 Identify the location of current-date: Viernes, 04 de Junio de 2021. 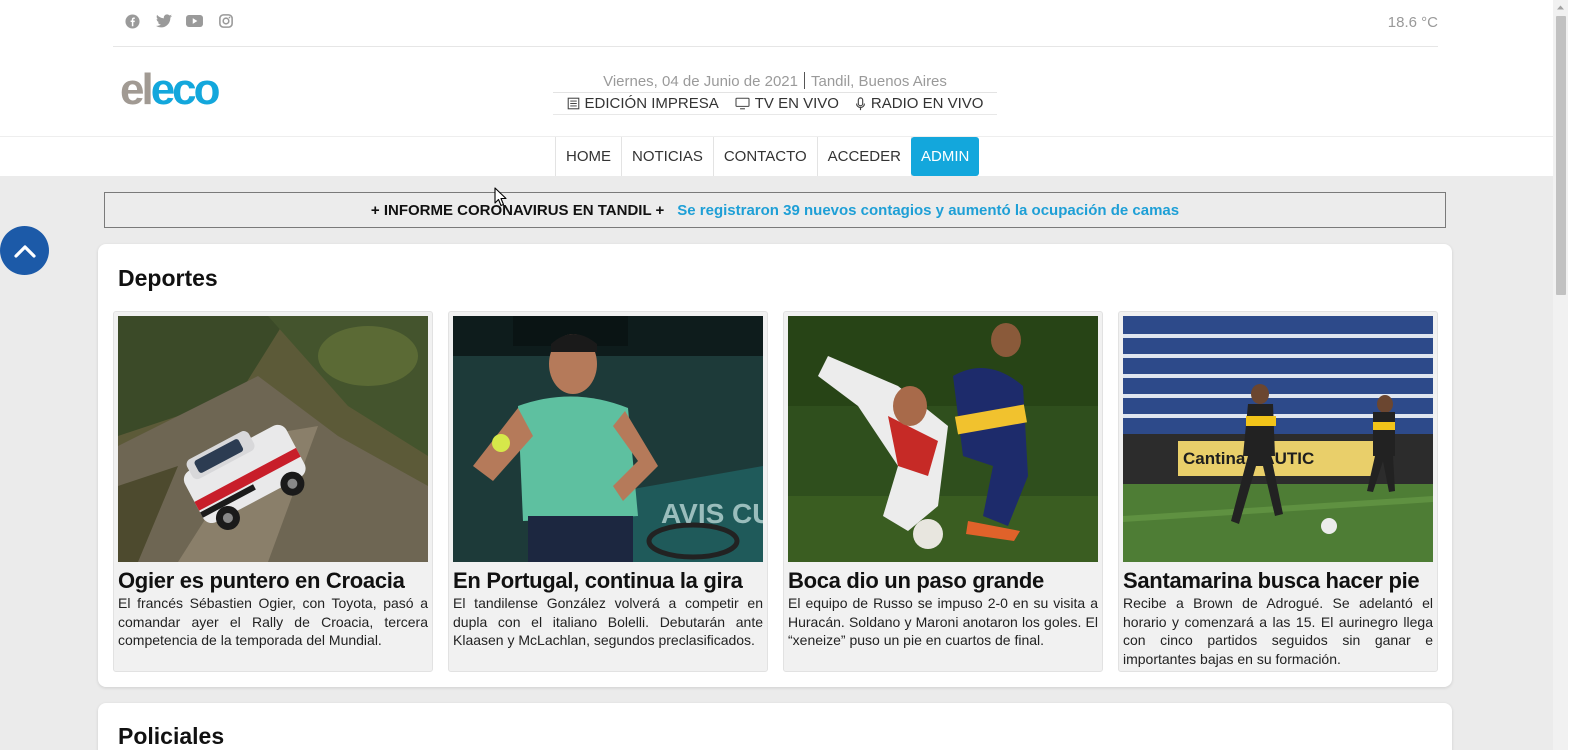
(700, 81).